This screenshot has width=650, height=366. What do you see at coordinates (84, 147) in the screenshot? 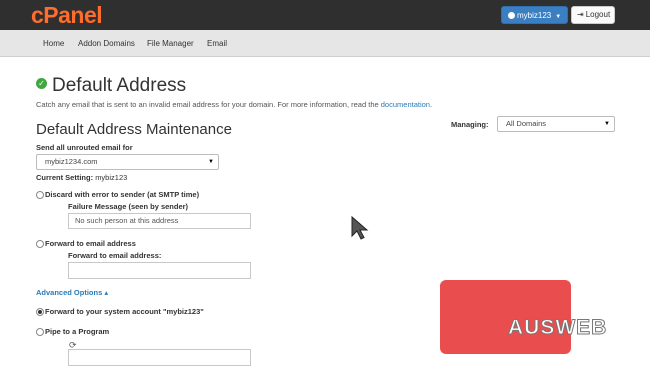
I see `send-unrouted-label: Send all unrouted email for` at bounding box center [84, 147].